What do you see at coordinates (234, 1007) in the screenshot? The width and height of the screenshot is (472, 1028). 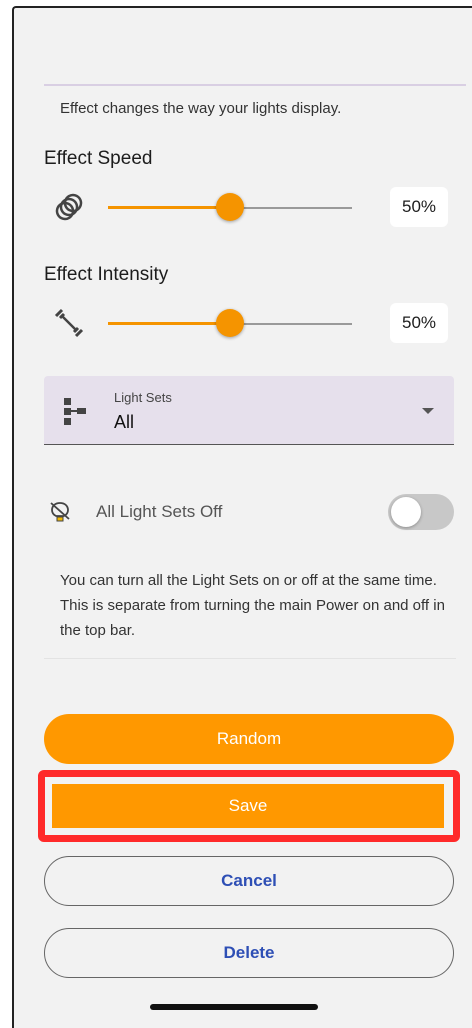 I see `home-indicator` at bounding box center [234, 1007].